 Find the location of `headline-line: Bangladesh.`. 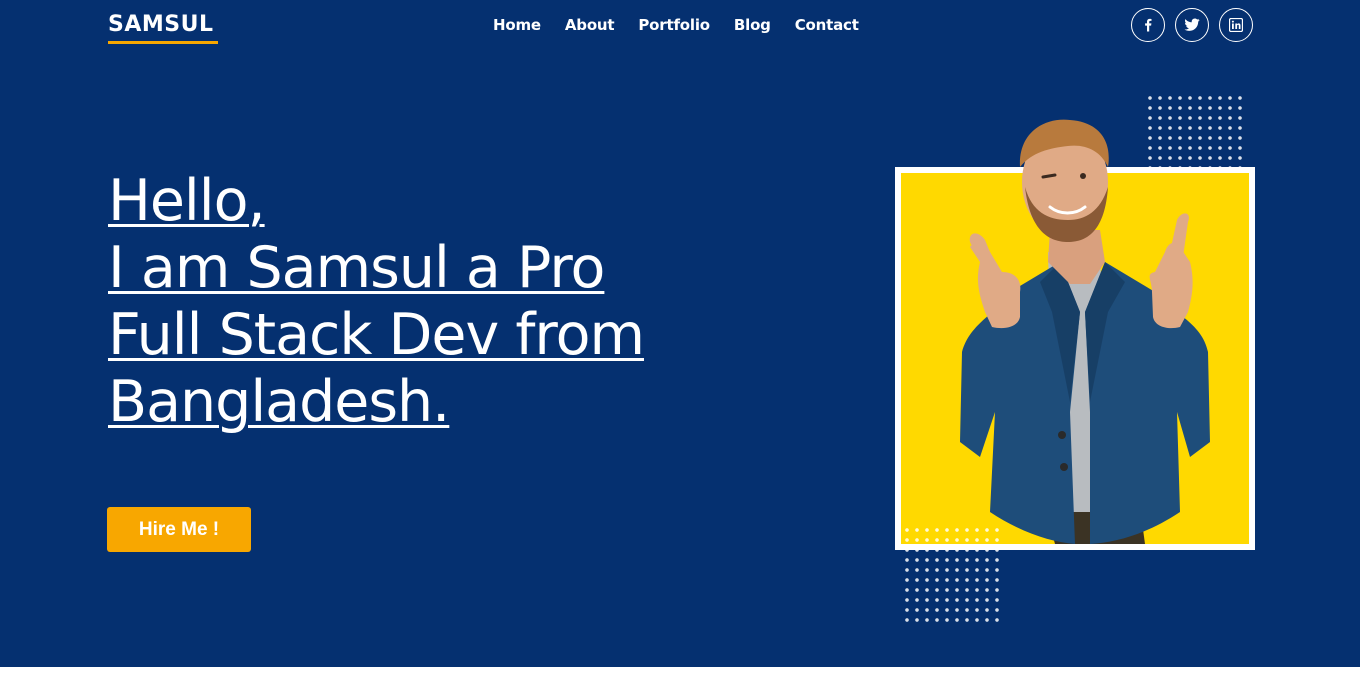

headline-line: Bangladesh. is located at coordinates (279, 402).